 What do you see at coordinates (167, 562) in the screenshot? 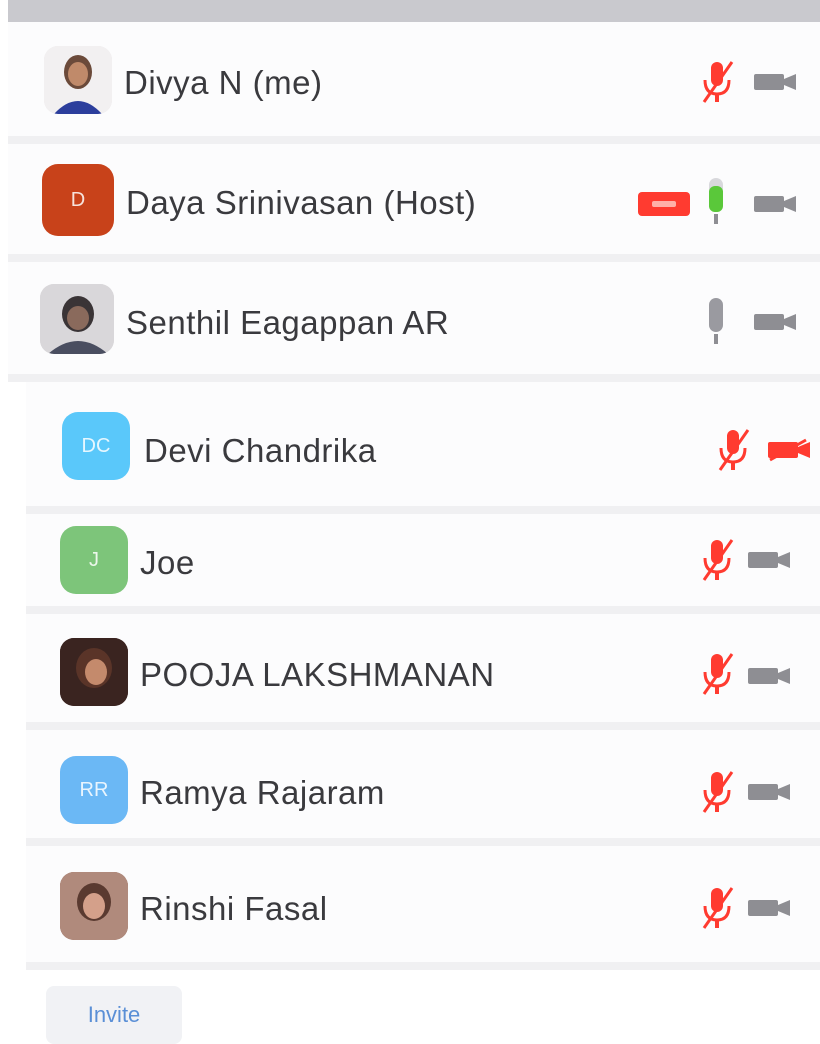
I see `participant-name: Joe` at bounding box center [167, 562].